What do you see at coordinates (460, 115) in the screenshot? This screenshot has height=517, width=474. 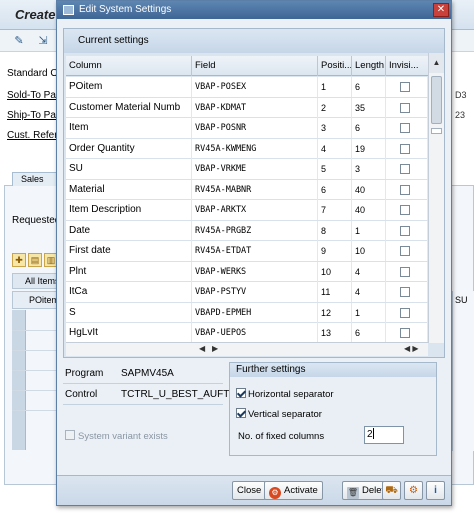 I see `background-field-fragment: 23` at bounding box center [460, 115].